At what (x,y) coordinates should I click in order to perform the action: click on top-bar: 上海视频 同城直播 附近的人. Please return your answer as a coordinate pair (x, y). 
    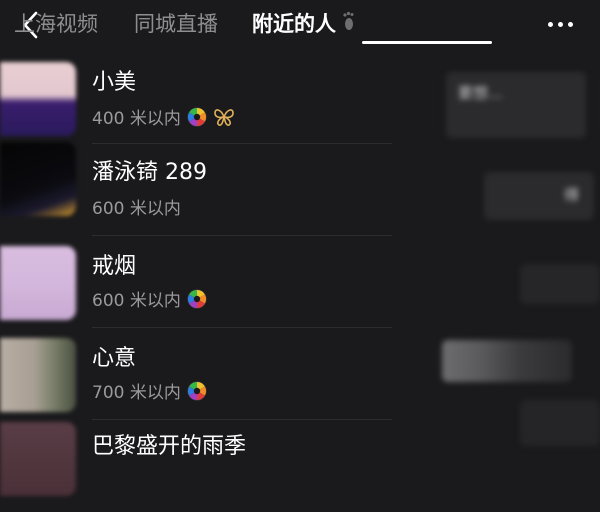
    Looking at the image, I should click on (300, 26).